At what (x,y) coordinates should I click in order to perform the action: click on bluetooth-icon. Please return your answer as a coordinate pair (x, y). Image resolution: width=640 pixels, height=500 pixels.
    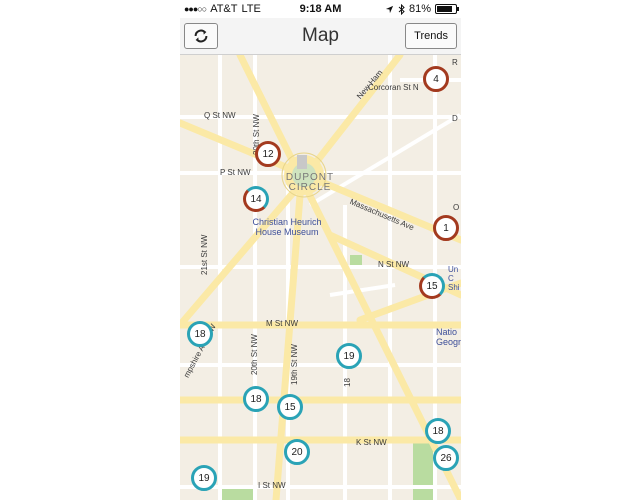
    Looking at the image, I should click on (401, 9).